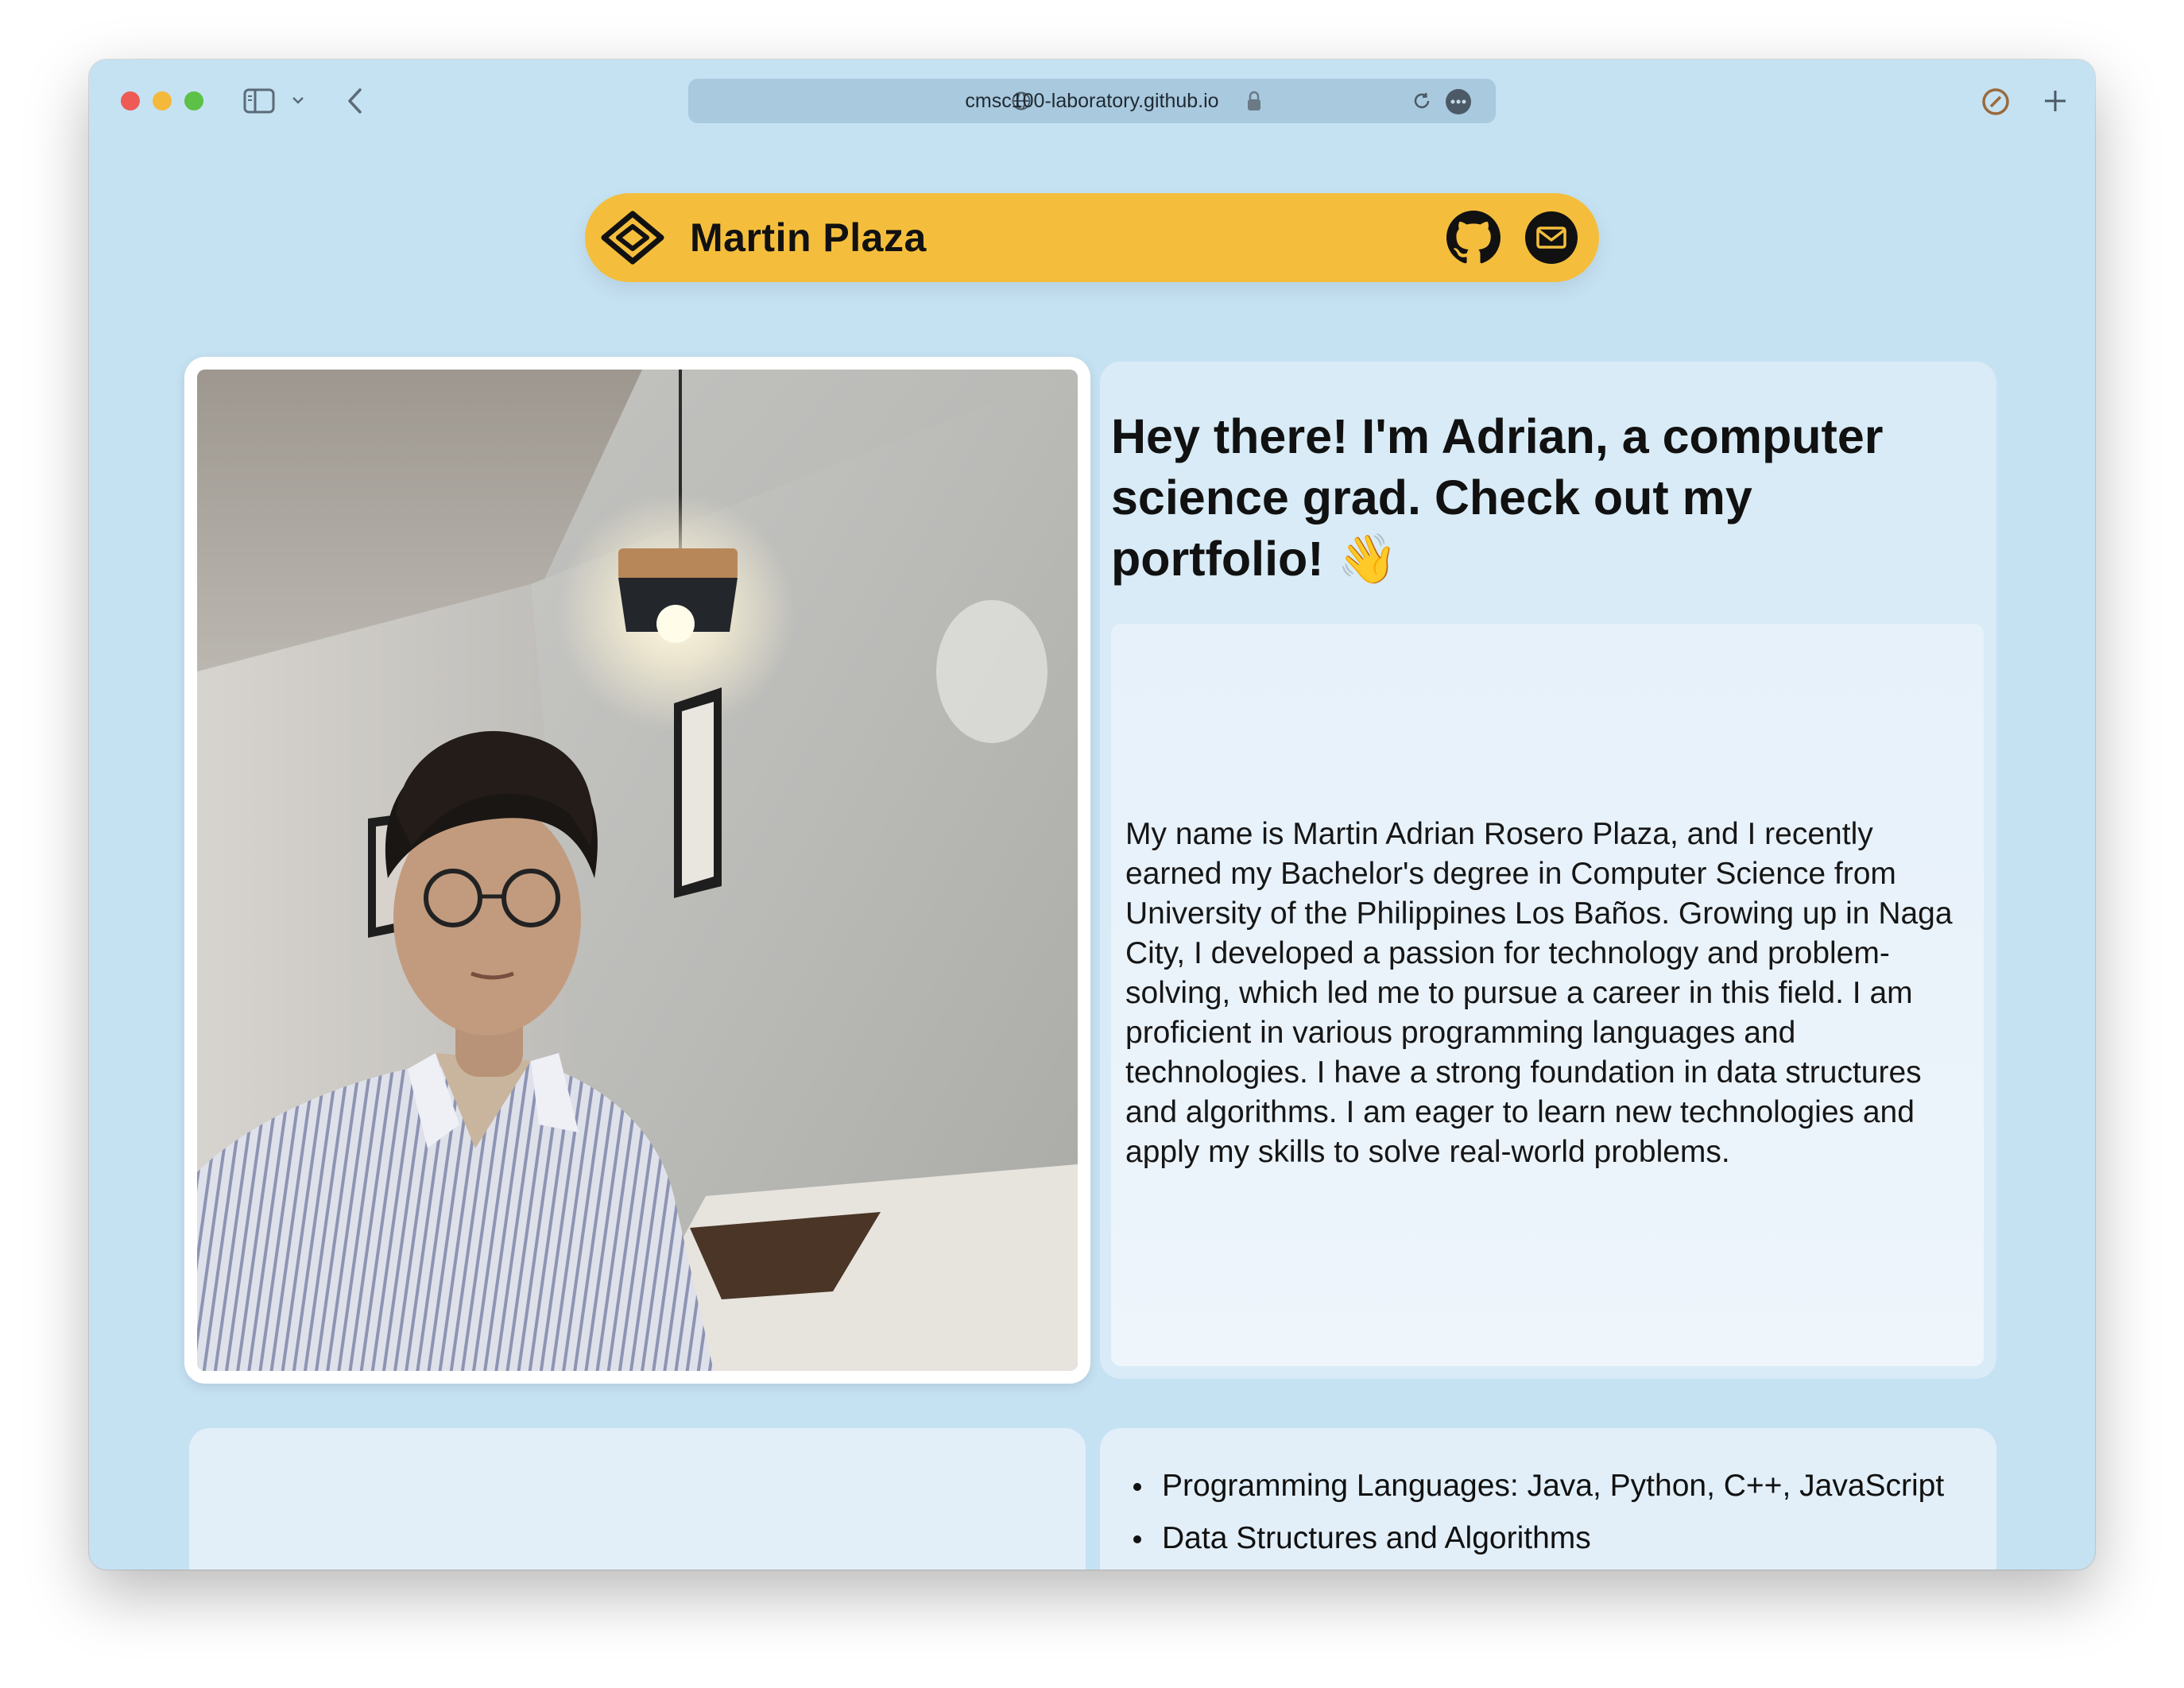  Describe the element at coordinates (632, 238) in the screenshot. I see `diamond-logo-icon` at that location.